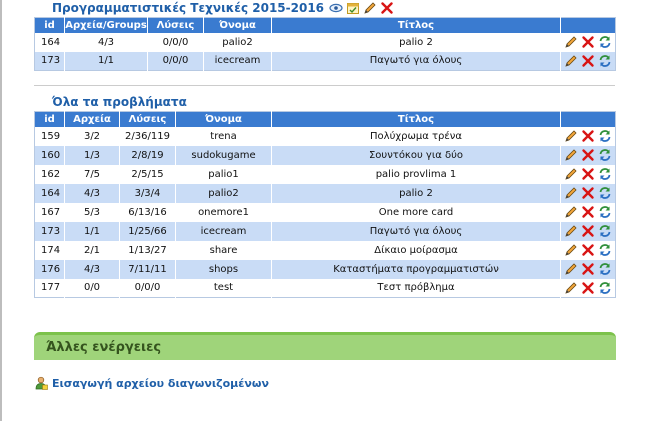 The height and width of the screenshot is (421, 656). What do you see at coordinates (106, 61) in the screenshot?
I see `cell-files: 1/1` at bounding box center [106, 61].